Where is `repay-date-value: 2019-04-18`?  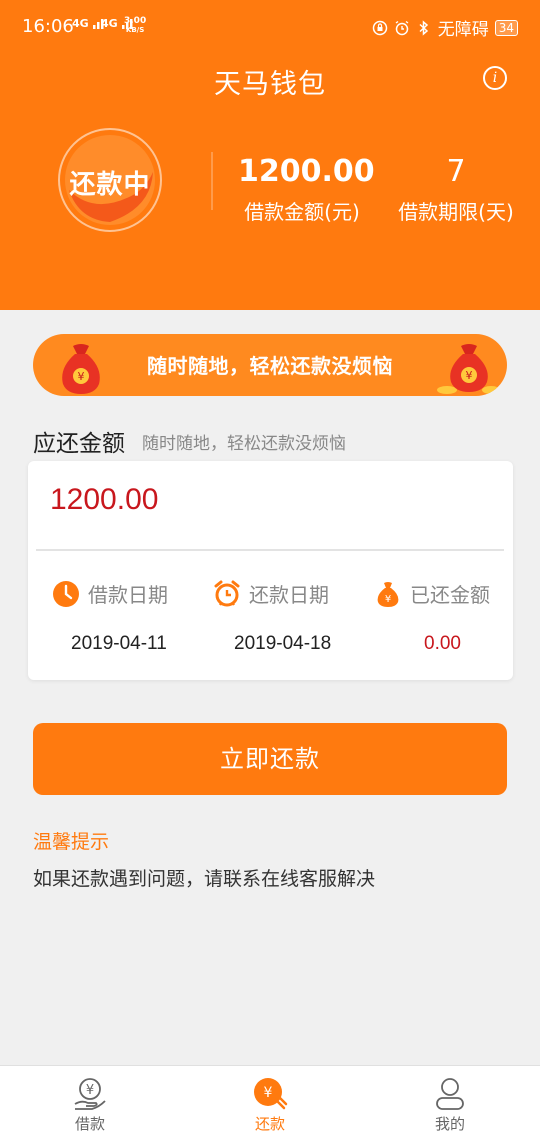
repay-date-value: 2019-04-18 is located at coordinates (283, 643).